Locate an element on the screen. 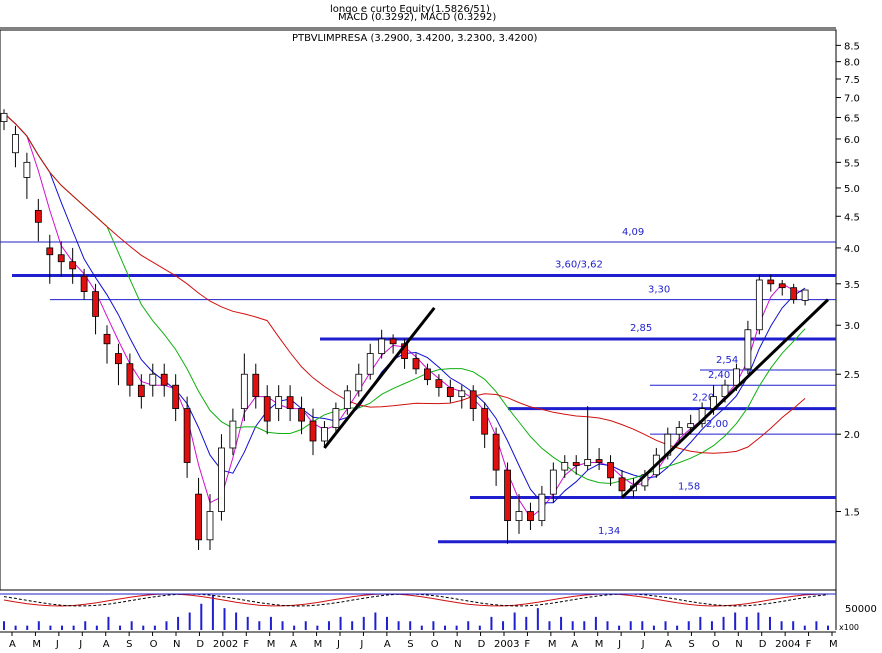 This screenshot has width=882, height=653. header-line2: MACD (0.3292), MACD (0.3292) is located at coordinates (417, 17).